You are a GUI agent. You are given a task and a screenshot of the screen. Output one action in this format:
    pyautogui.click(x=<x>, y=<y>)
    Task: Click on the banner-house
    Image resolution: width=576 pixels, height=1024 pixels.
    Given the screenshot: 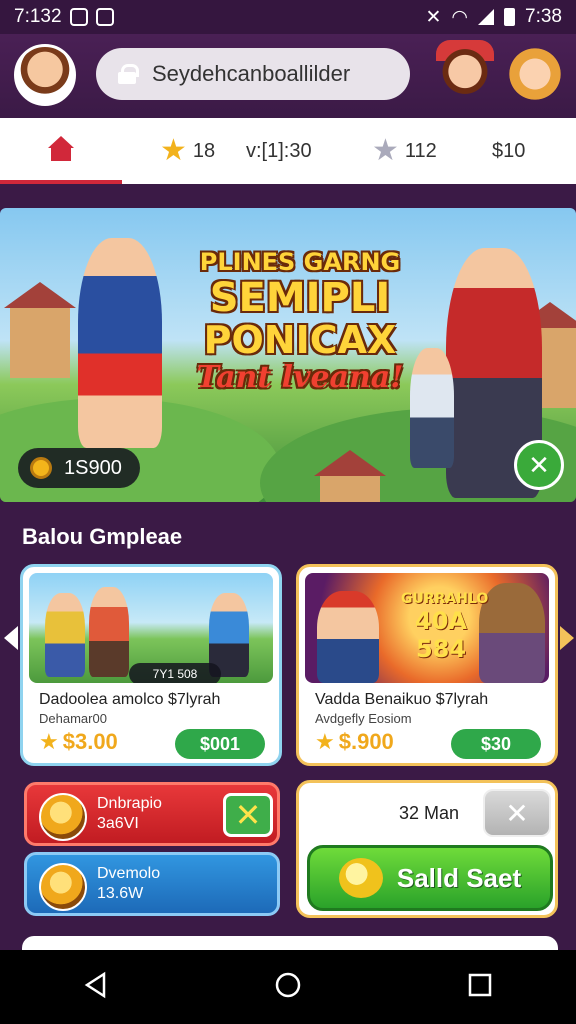 What is the action you would take?
    pyautogui.click(x=40, y=330)
    